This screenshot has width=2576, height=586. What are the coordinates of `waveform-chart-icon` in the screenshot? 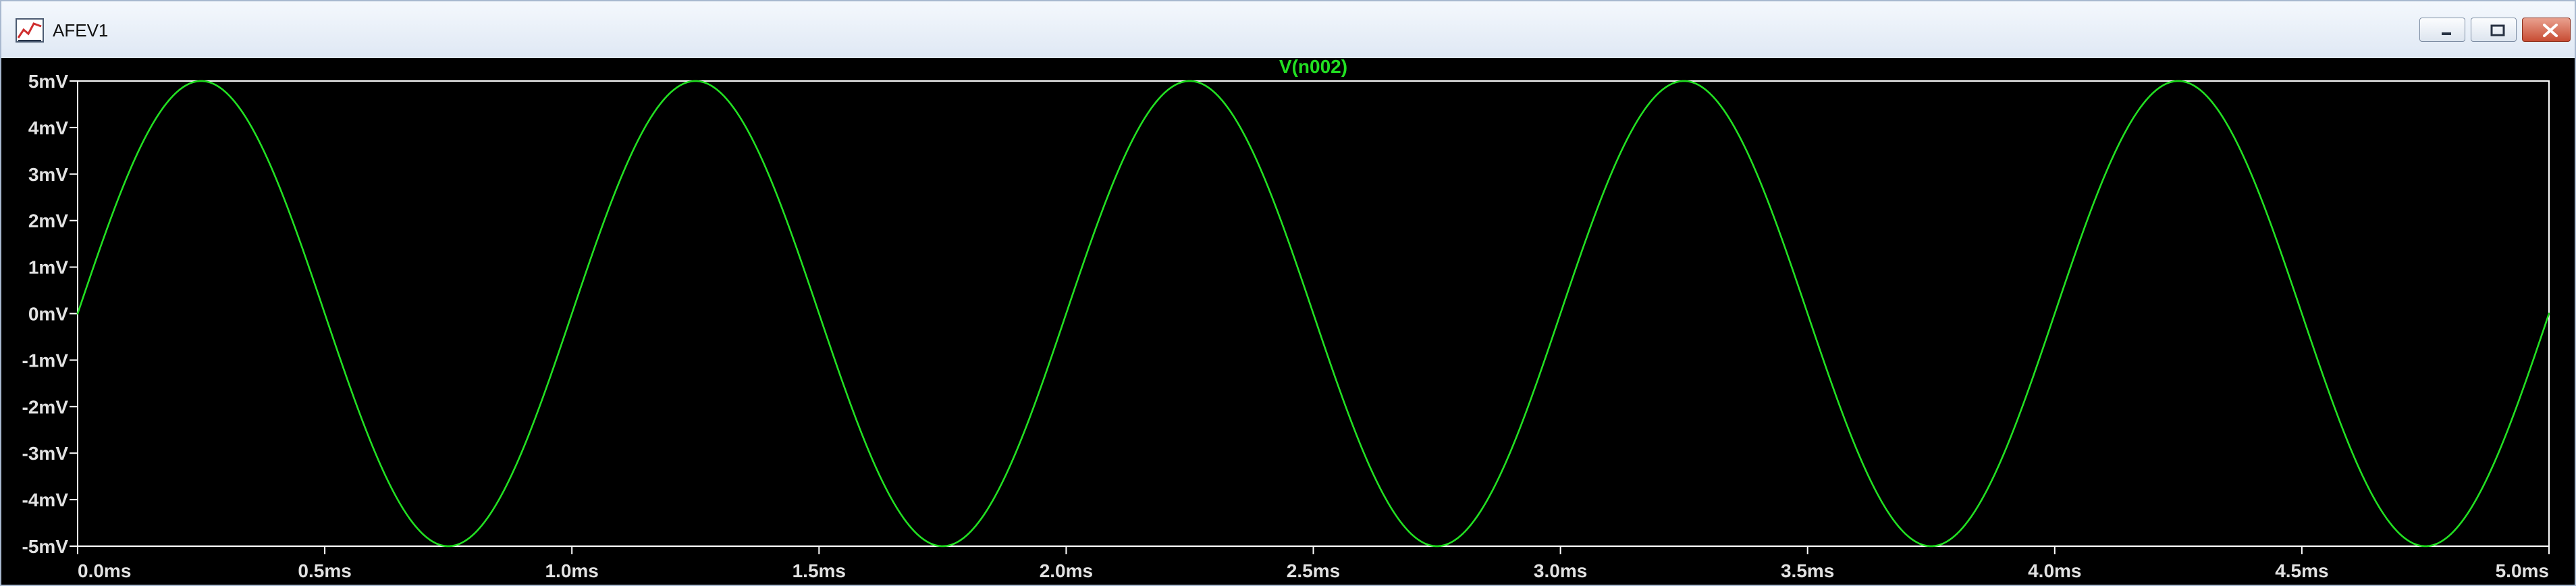 It's located at (30, 30).